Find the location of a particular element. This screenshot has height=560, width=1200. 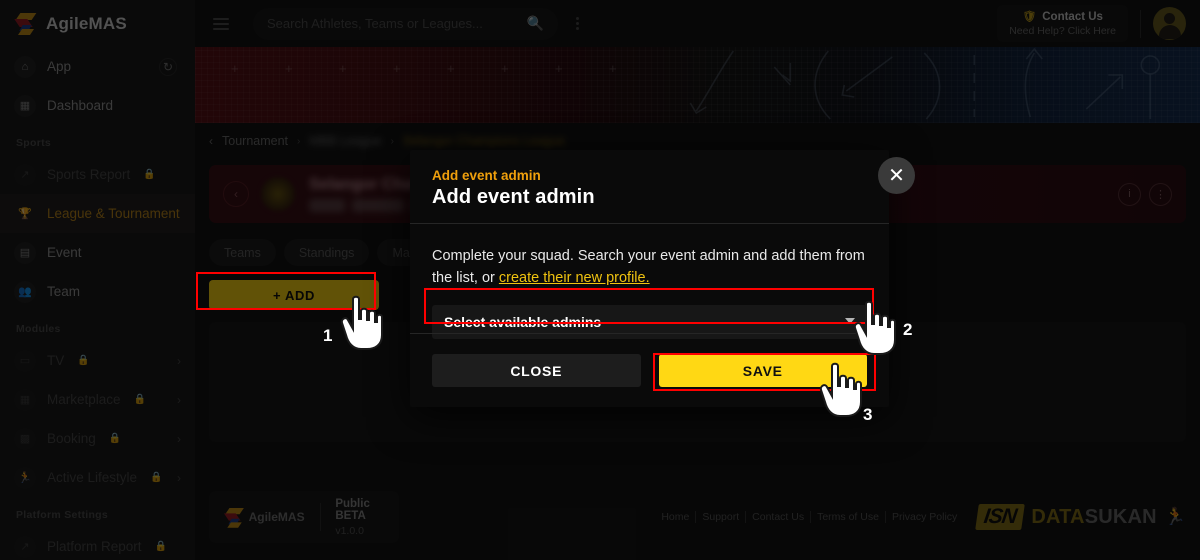

close-icon: ✕ is located at coordinates (896, 175).